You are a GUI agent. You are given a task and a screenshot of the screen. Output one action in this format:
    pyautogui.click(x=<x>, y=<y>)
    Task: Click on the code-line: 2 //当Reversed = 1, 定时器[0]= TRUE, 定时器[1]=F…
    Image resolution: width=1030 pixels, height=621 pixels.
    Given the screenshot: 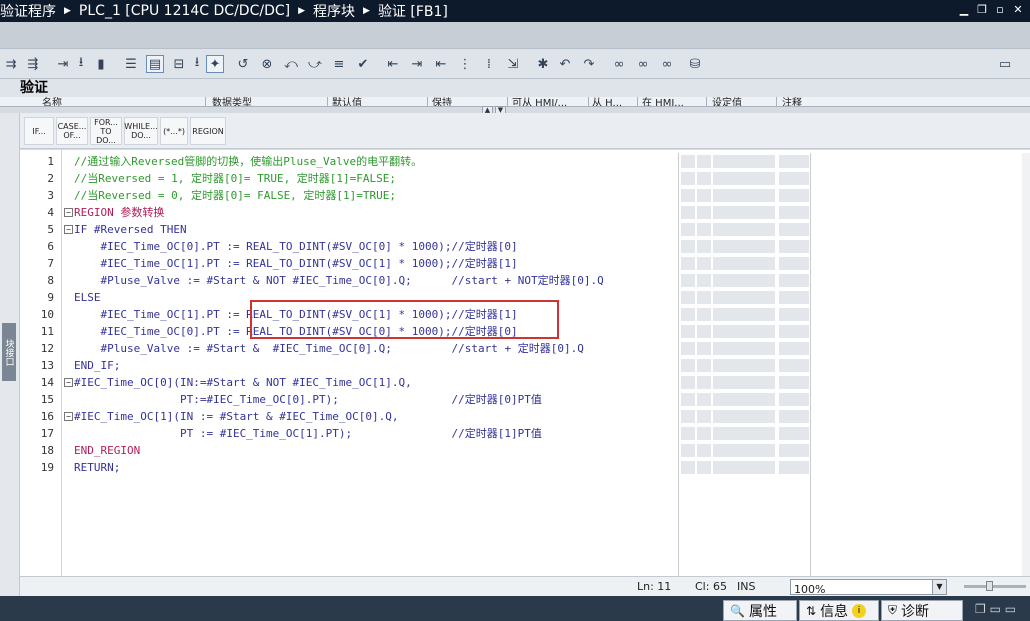 What is the action you would take?
    pyautogui.click(x=350, y=178)
    